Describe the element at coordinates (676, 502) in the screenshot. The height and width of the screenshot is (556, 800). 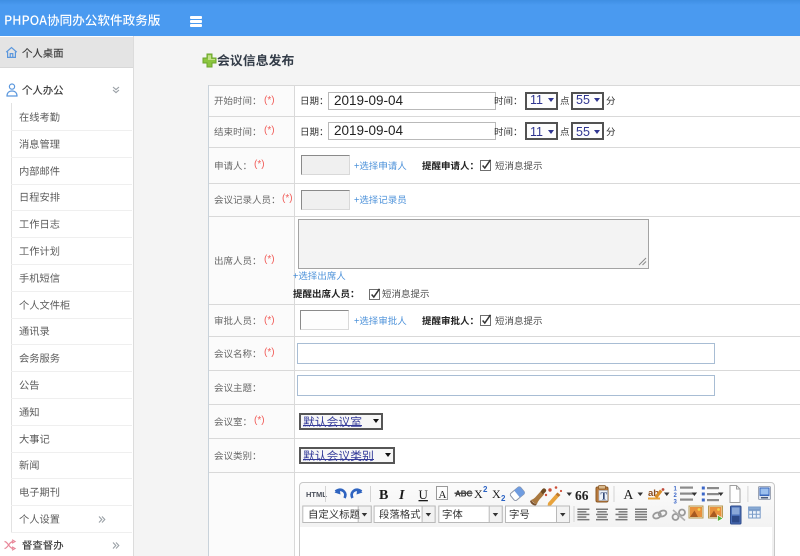
I see `svg-text: 3` at that location.